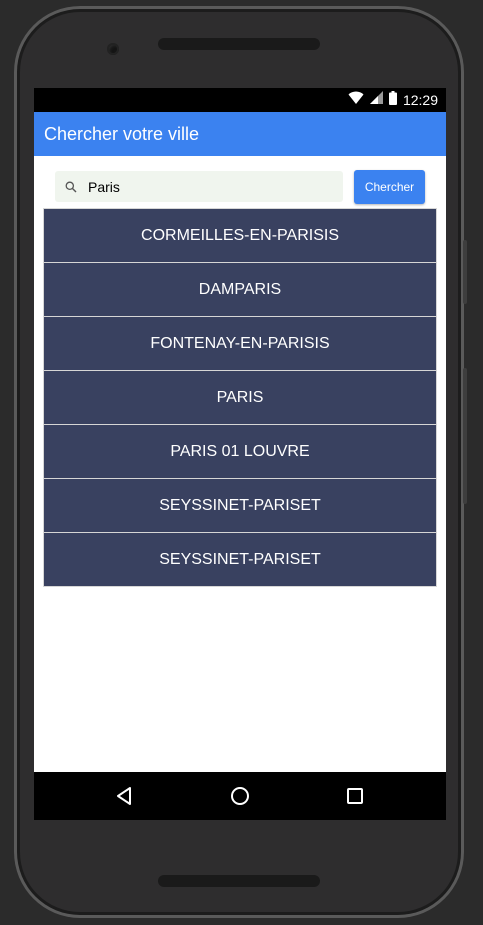  I want to click on search-row: Chercher, so click(240, 182).